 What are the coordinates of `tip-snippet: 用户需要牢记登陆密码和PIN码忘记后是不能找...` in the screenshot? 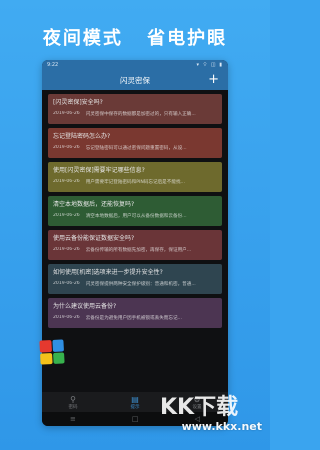 It's located at (135, 182).